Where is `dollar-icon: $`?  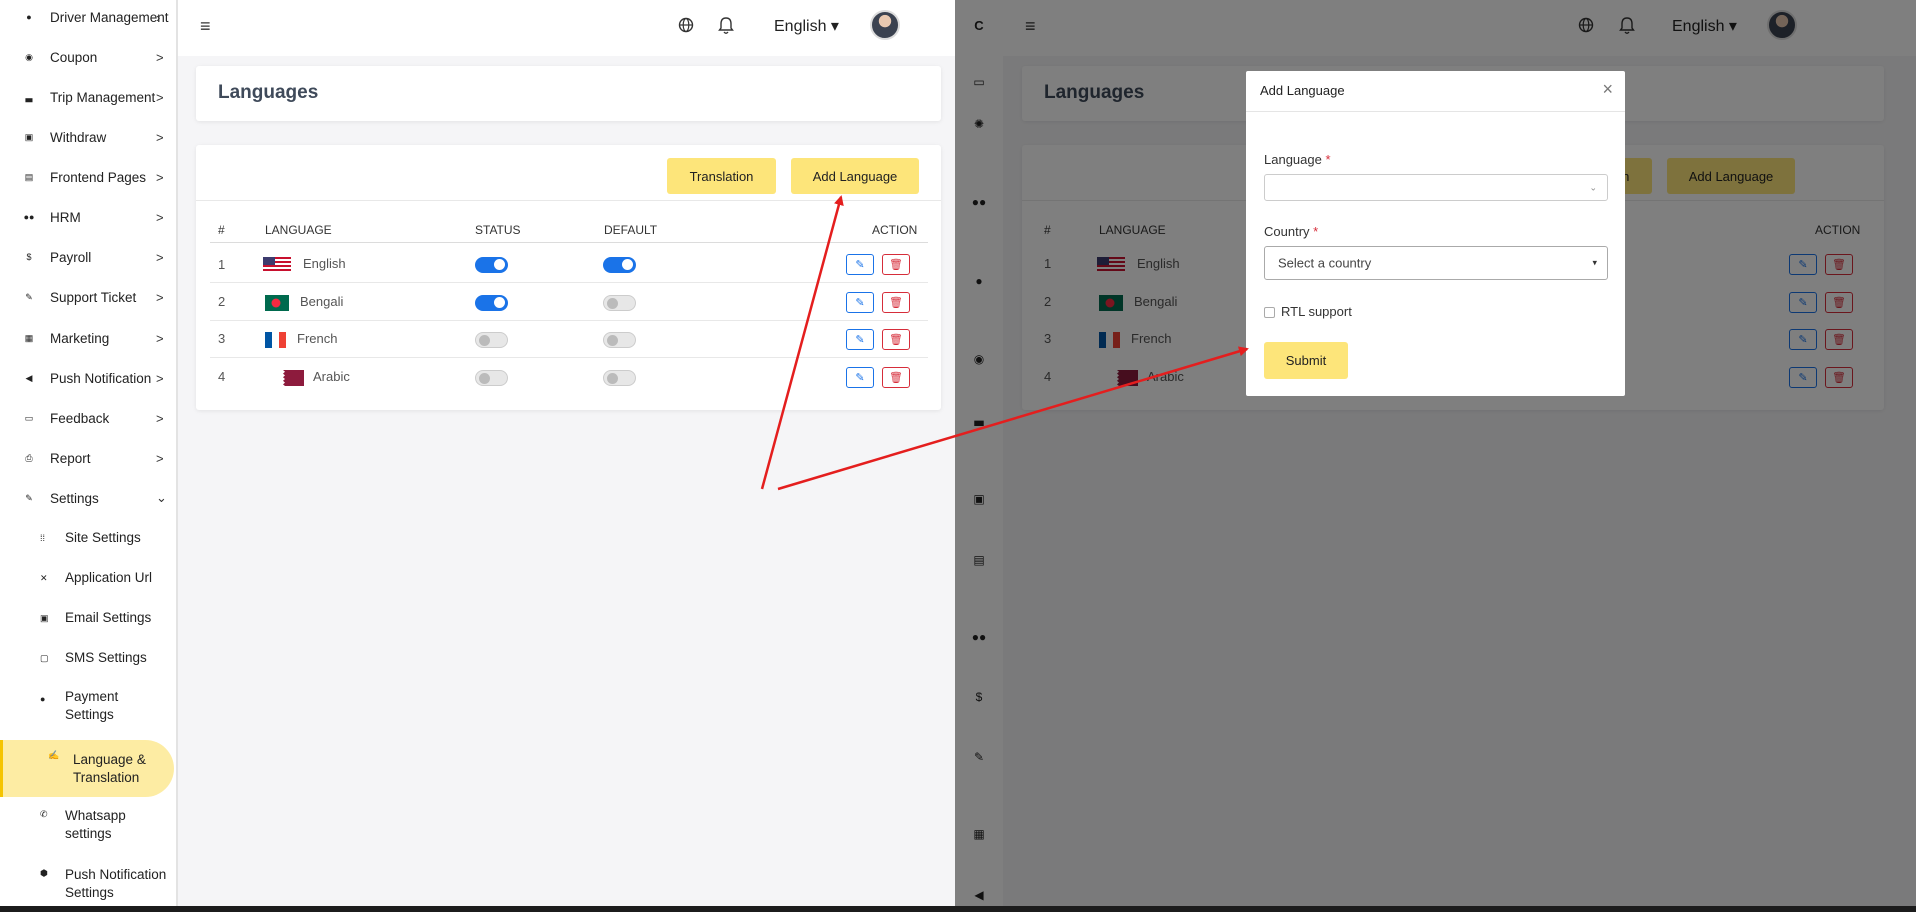
dollar-icon: $ is located at coordinates (29, 257).